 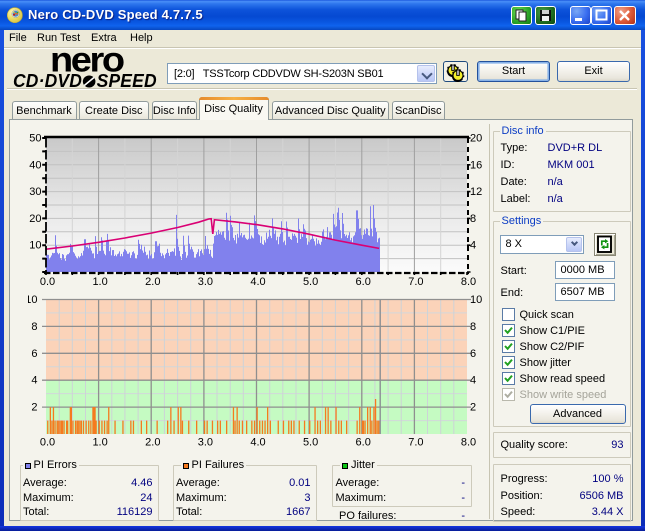 I want to click on svg-text: 50, so click(x=35, y=139).